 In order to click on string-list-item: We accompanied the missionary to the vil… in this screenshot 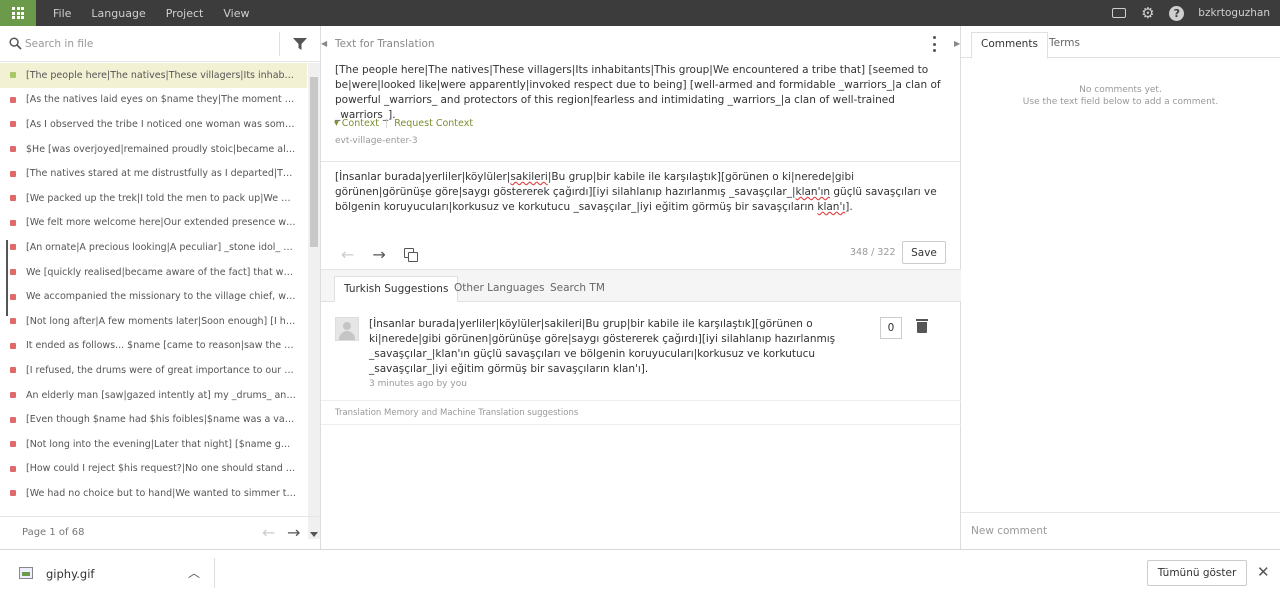, I will do `click(153, 296)`.